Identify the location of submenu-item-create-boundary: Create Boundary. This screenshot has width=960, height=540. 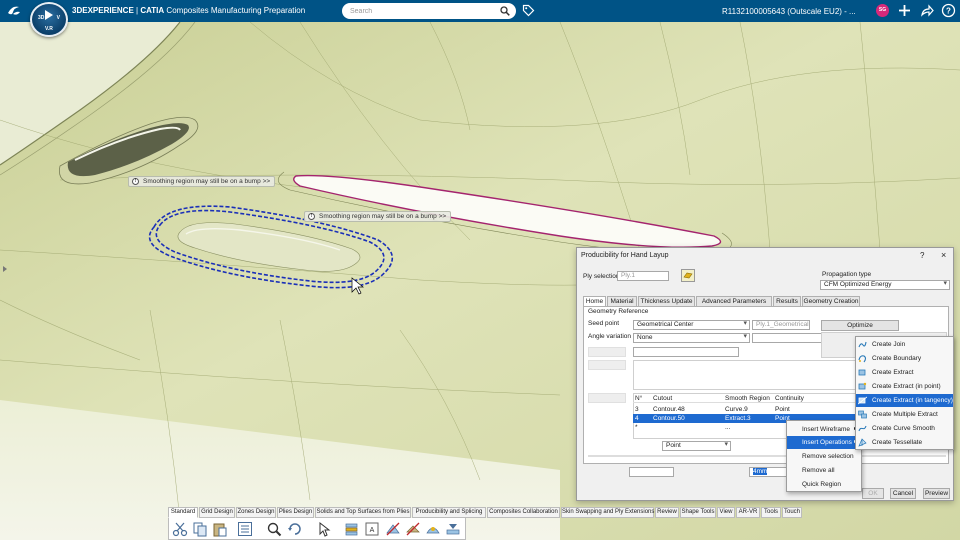
(904, 358).